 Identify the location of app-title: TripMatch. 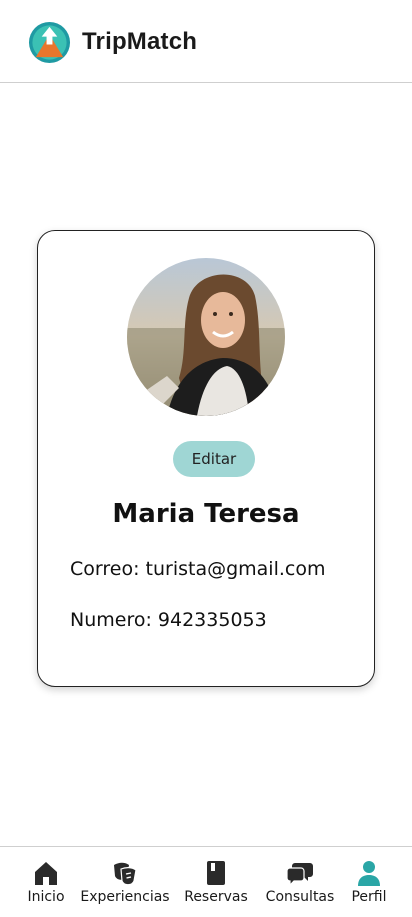
(140, 41).